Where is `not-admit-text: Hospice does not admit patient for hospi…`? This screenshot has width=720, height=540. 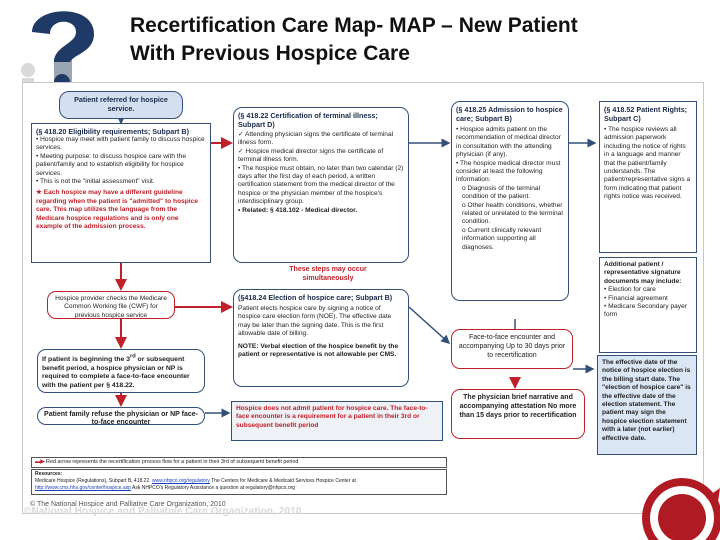 not-admit-text: Hospice does not admit patient for hospi… is located at coordinates (332, 417).